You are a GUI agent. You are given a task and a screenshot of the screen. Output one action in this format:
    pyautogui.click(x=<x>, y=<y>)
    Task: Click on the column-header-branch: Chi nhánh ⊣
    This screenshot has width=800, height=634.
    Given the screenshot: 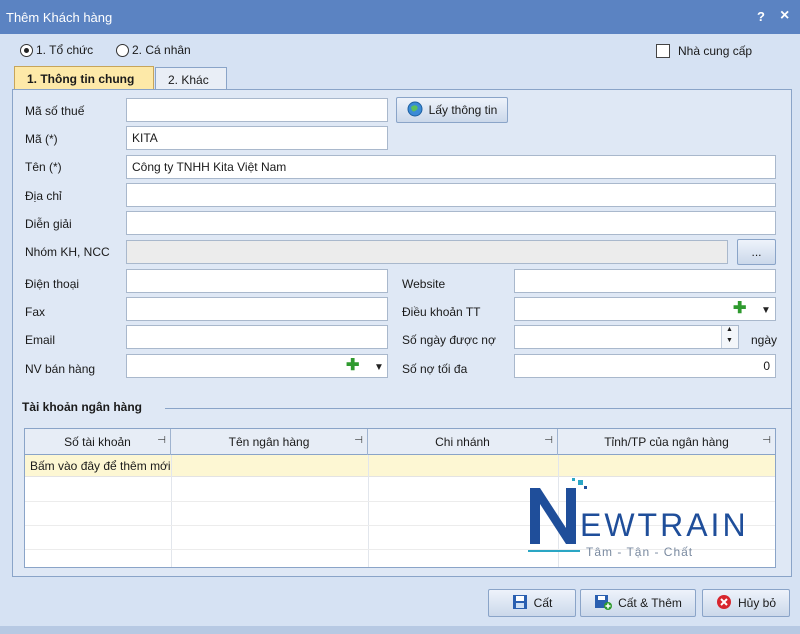 What is the action you would take?
    pyautogui.click(x=463, y=442)
    